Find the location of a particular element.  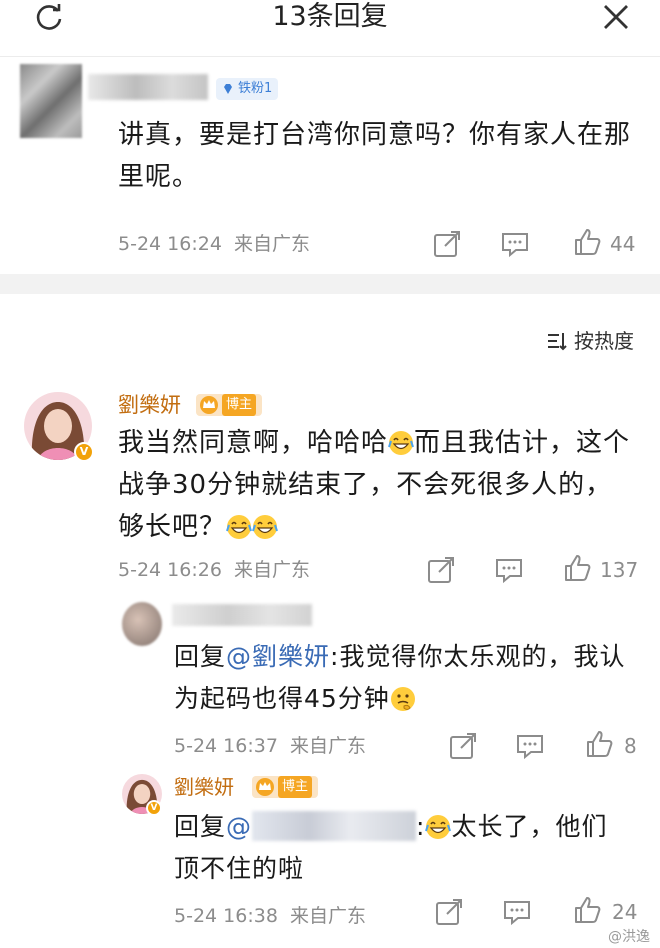

watermark: @洪逸 is located at coordinates (629, 937).